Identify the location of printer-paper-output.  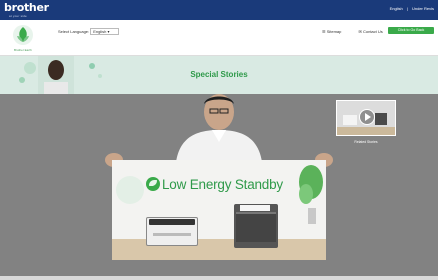
(255, 208).